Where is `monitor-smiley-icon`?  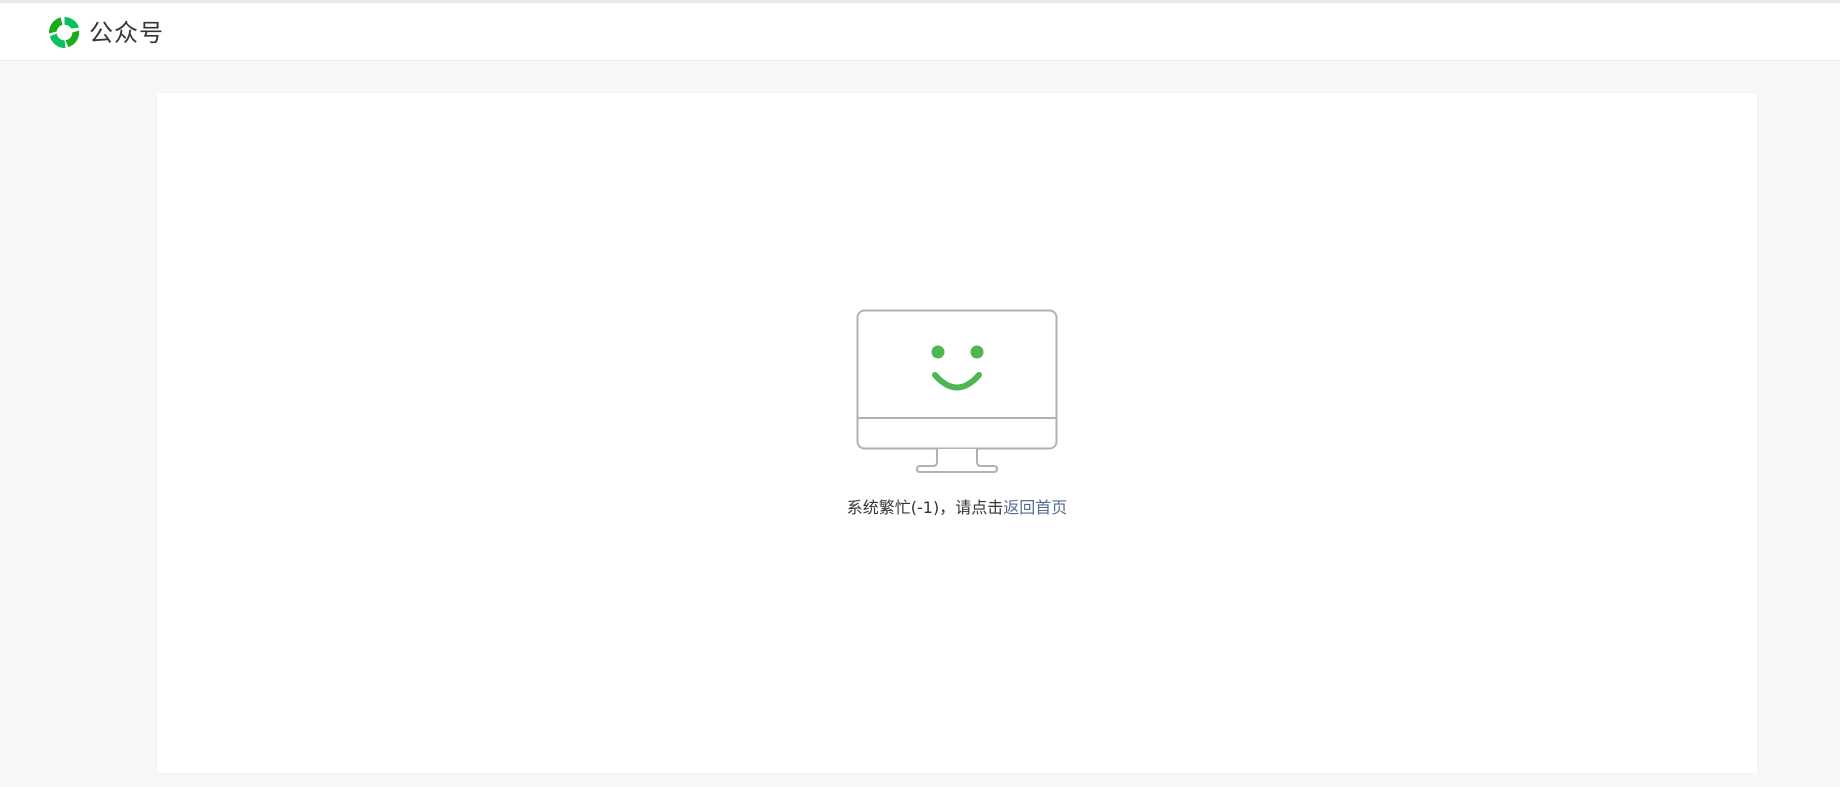
monitor-smiley-icon is located at coordinates (957, 391).